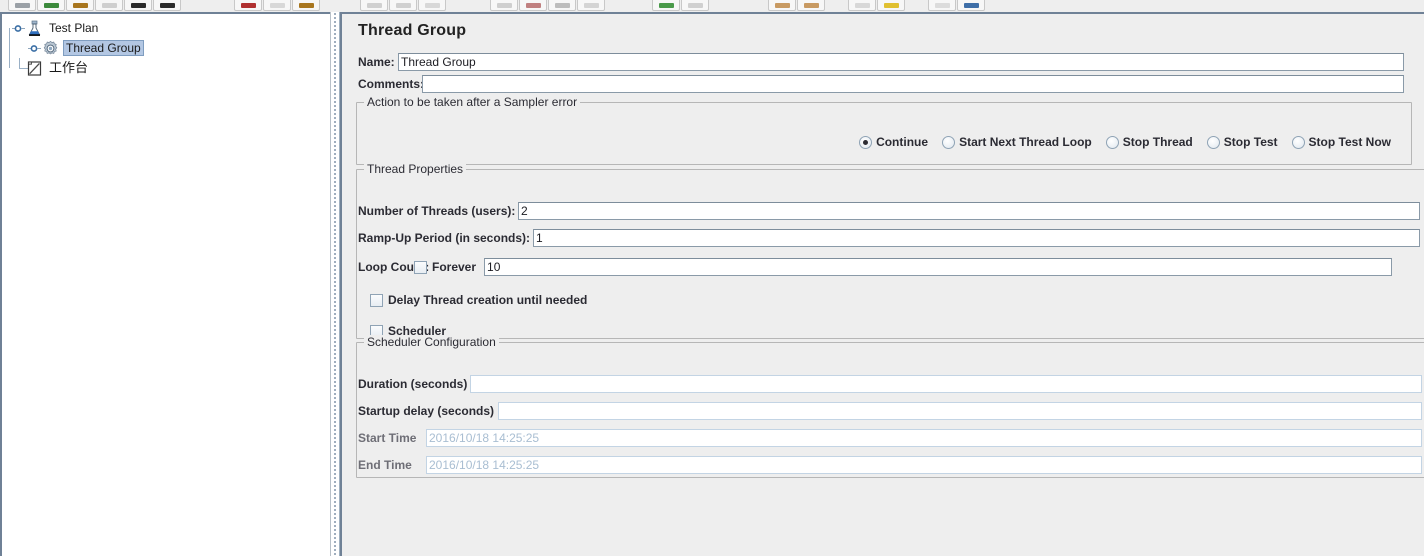 The width and height of the screenshot is (1424, 556). I want to click on cut-button, so click(248, 5).